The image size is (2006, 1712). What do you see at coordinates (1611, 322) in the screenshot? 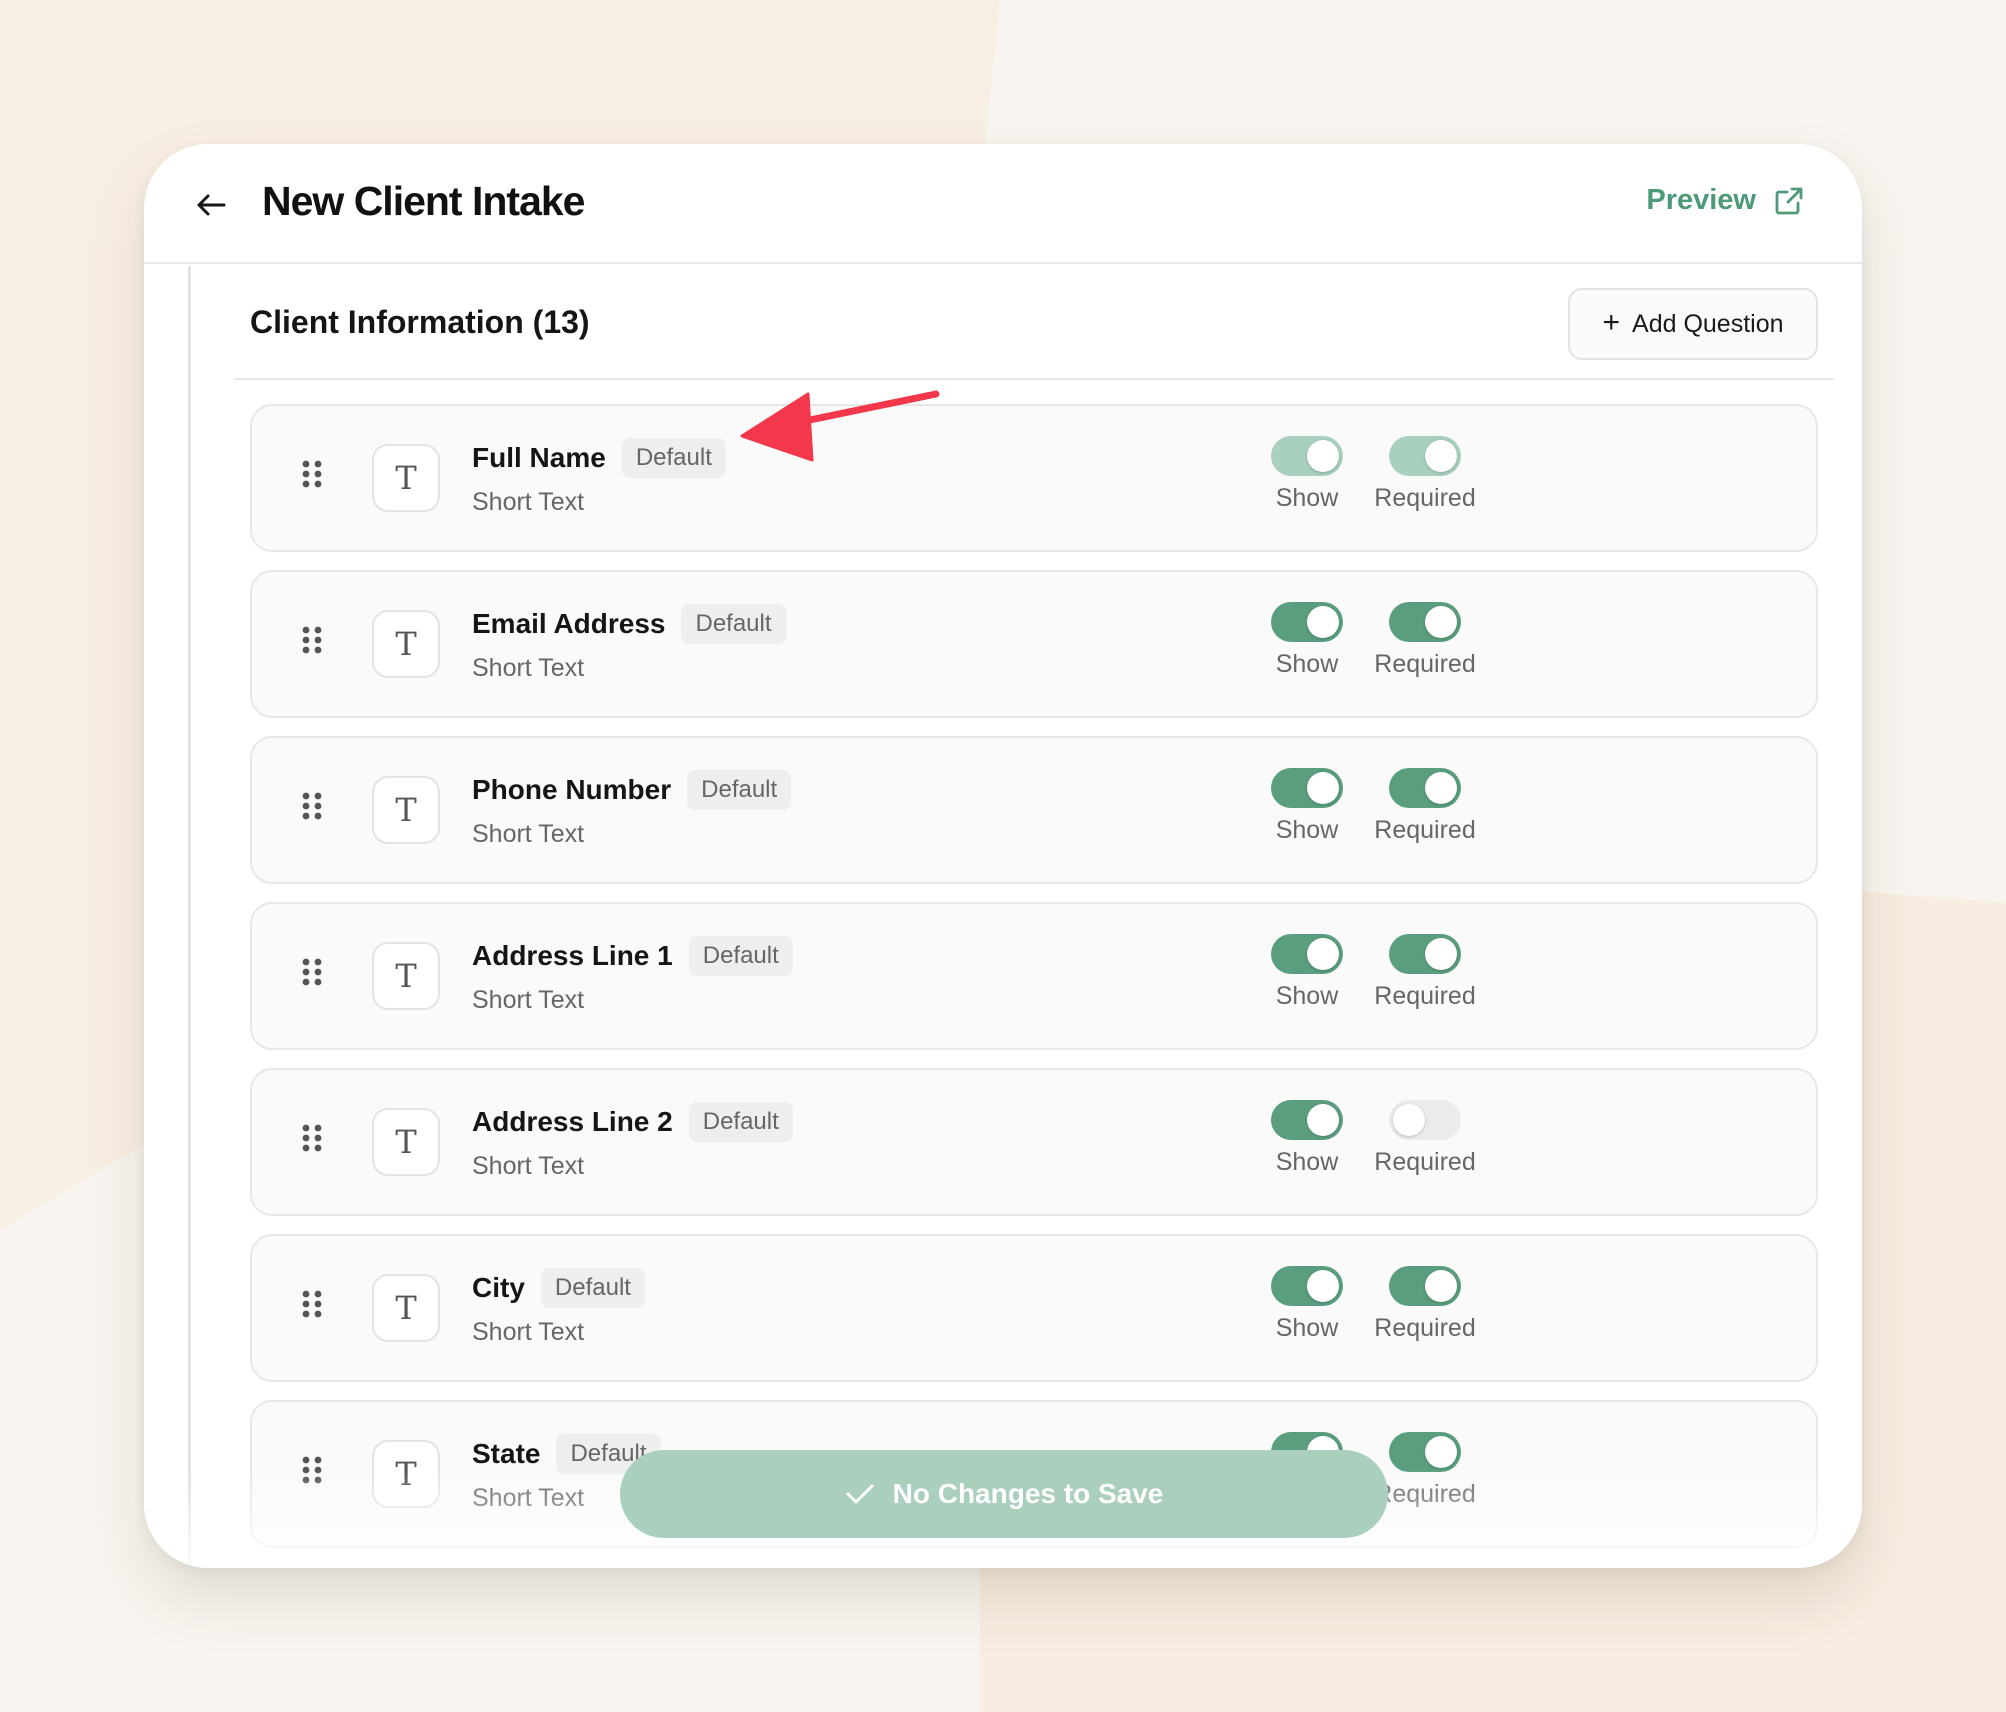
I see `plus-icon: +` at bounding box center [1611, 322].